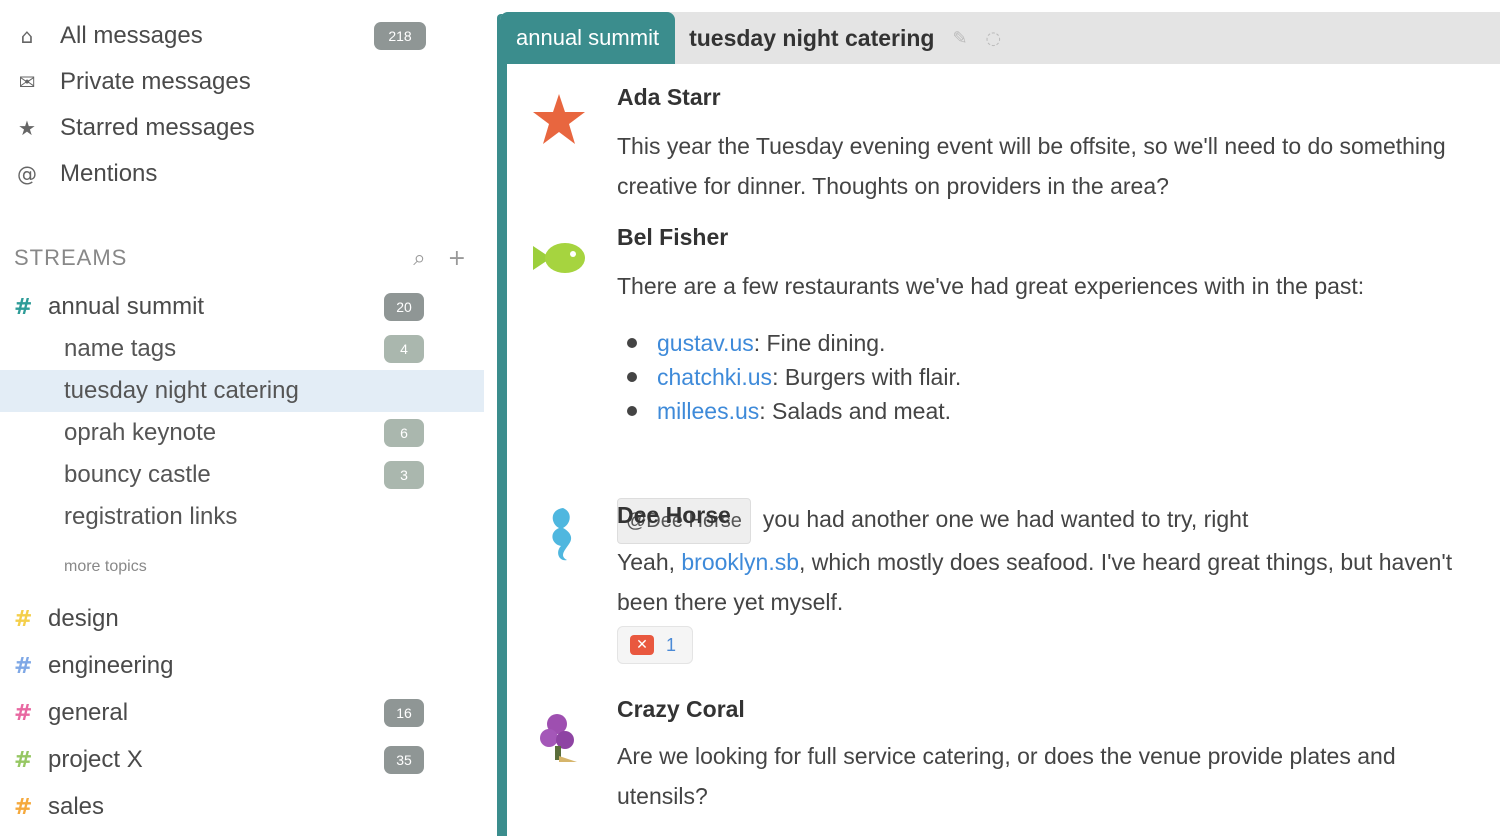  What do you see at coordinates (559, 119) in the screenshot?
I see `orange-star-avatar` at bounding box center [559, 119].